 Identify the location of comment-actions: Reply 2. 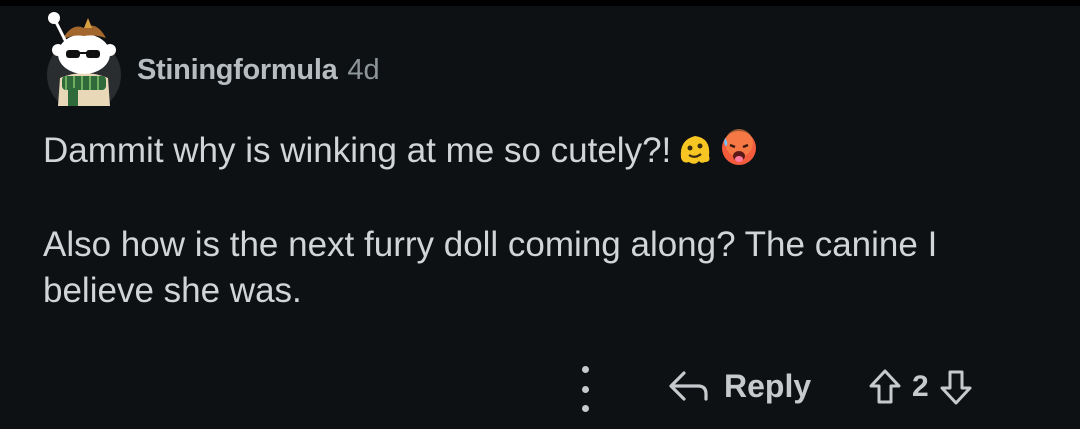
(540, 388).